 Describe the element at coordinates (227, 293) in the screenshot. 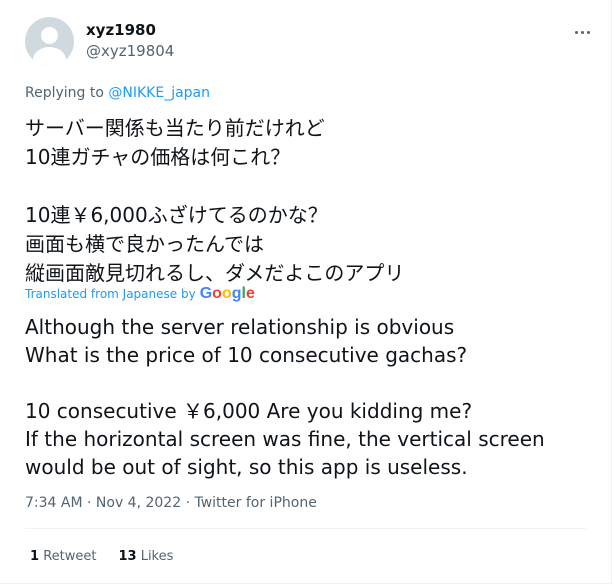

I see `google-logo: Google` at that location.